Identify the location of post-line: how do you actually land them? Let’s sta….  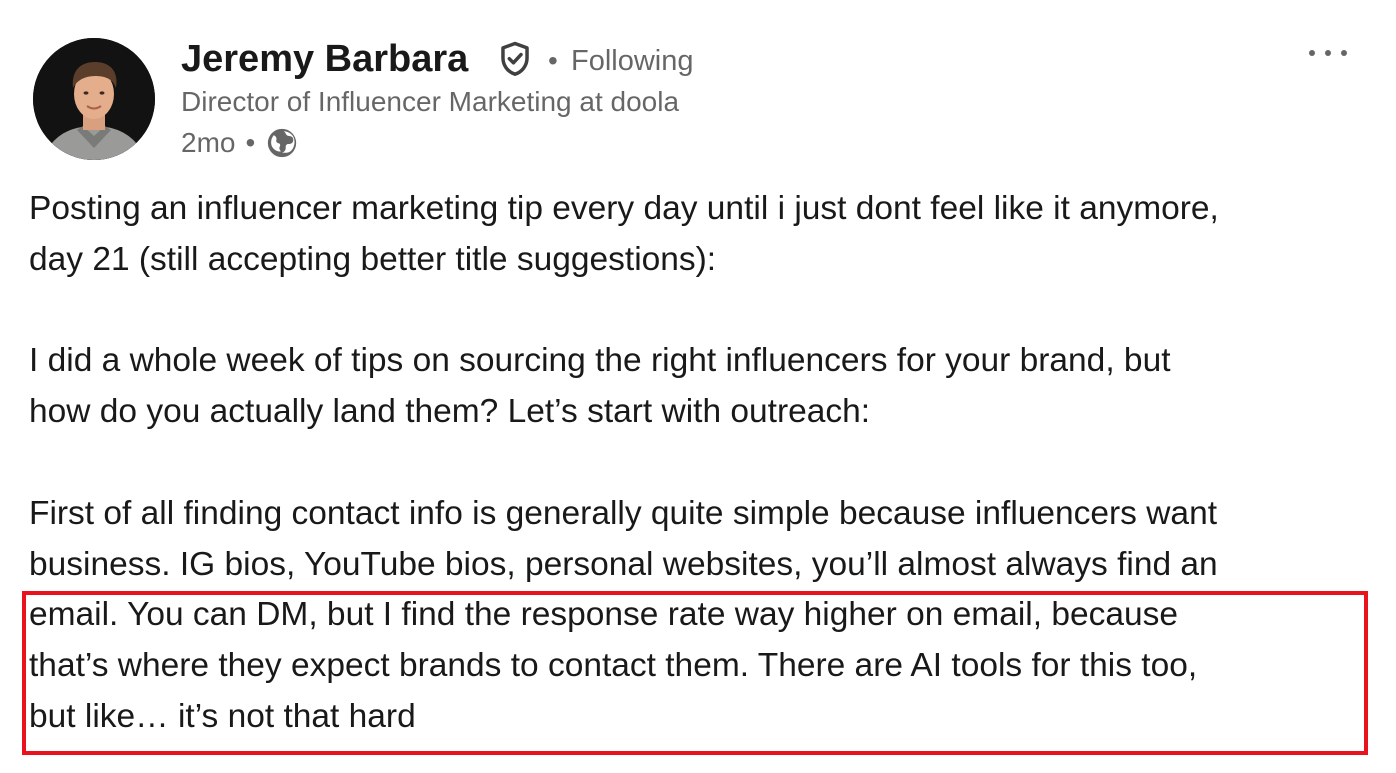
(450, 412).